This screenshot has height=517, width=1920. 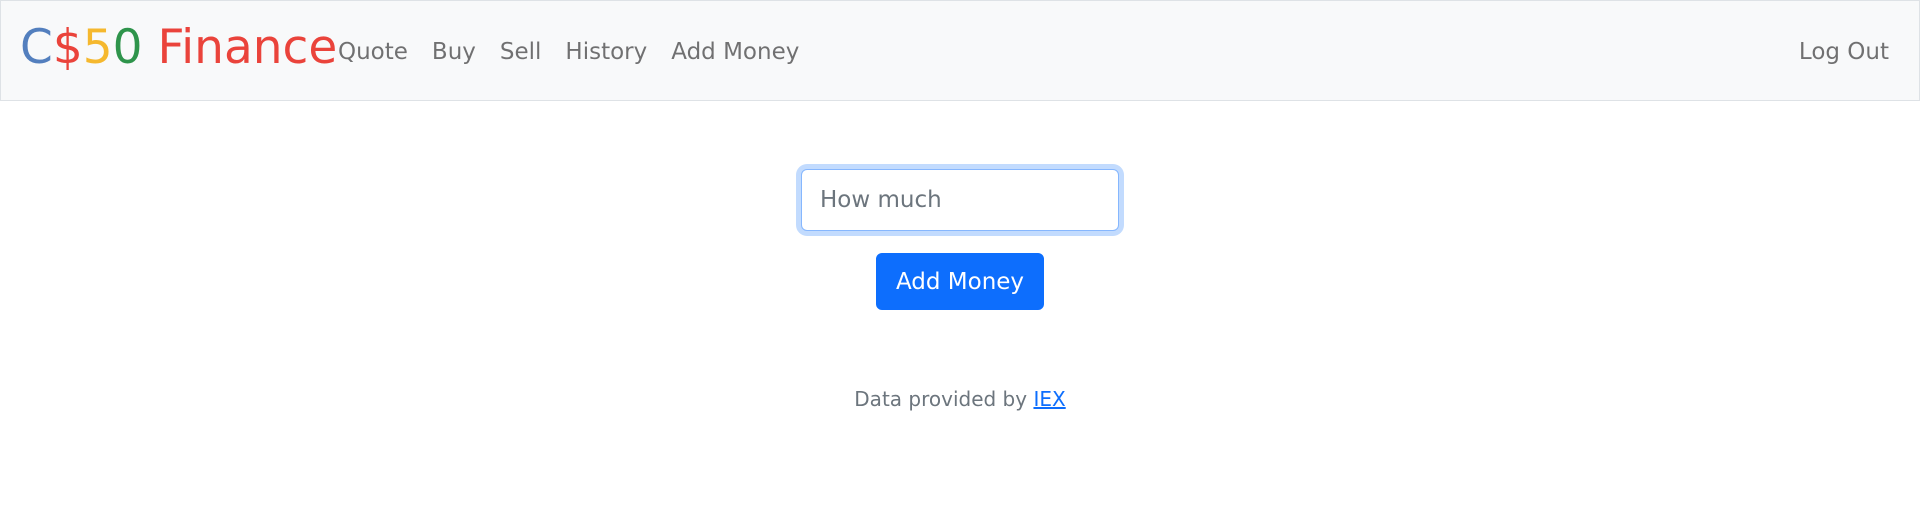 What do you see at coordinates (1049, 399) in the screenshot?
I see `iex-link: IEX` at bounding box center [1049, 399].